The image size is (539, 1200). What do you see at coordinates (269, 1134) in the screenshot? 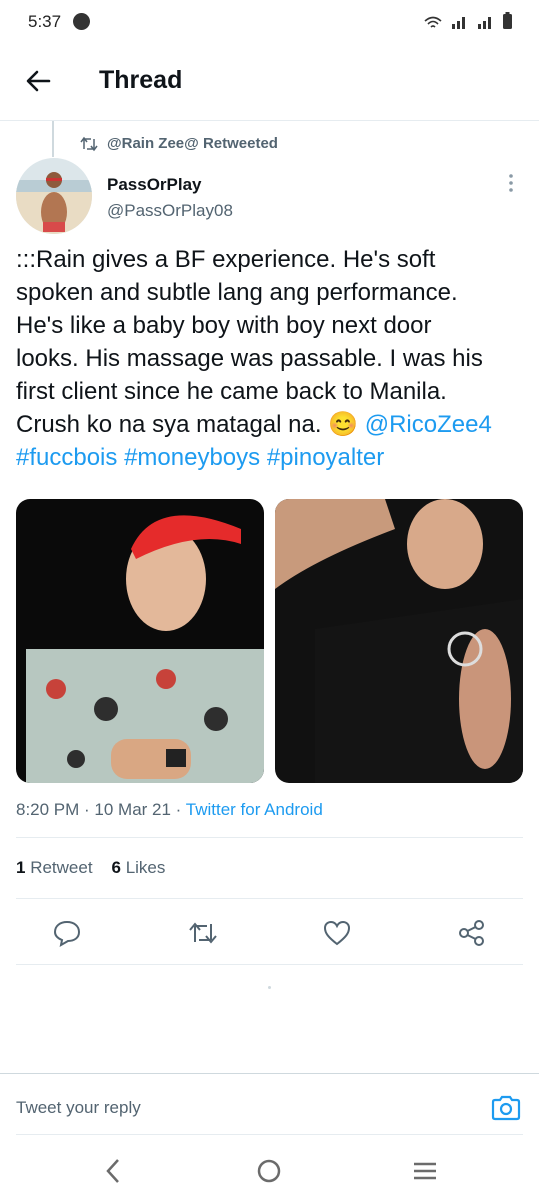
I see `composer-divider` at bounding box center [269, 1134].